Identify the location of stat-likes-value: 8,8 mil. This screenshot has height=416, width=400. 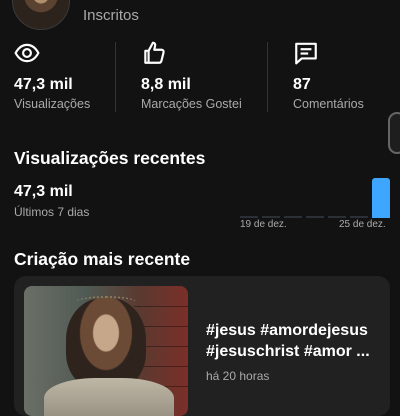
(166, 84).